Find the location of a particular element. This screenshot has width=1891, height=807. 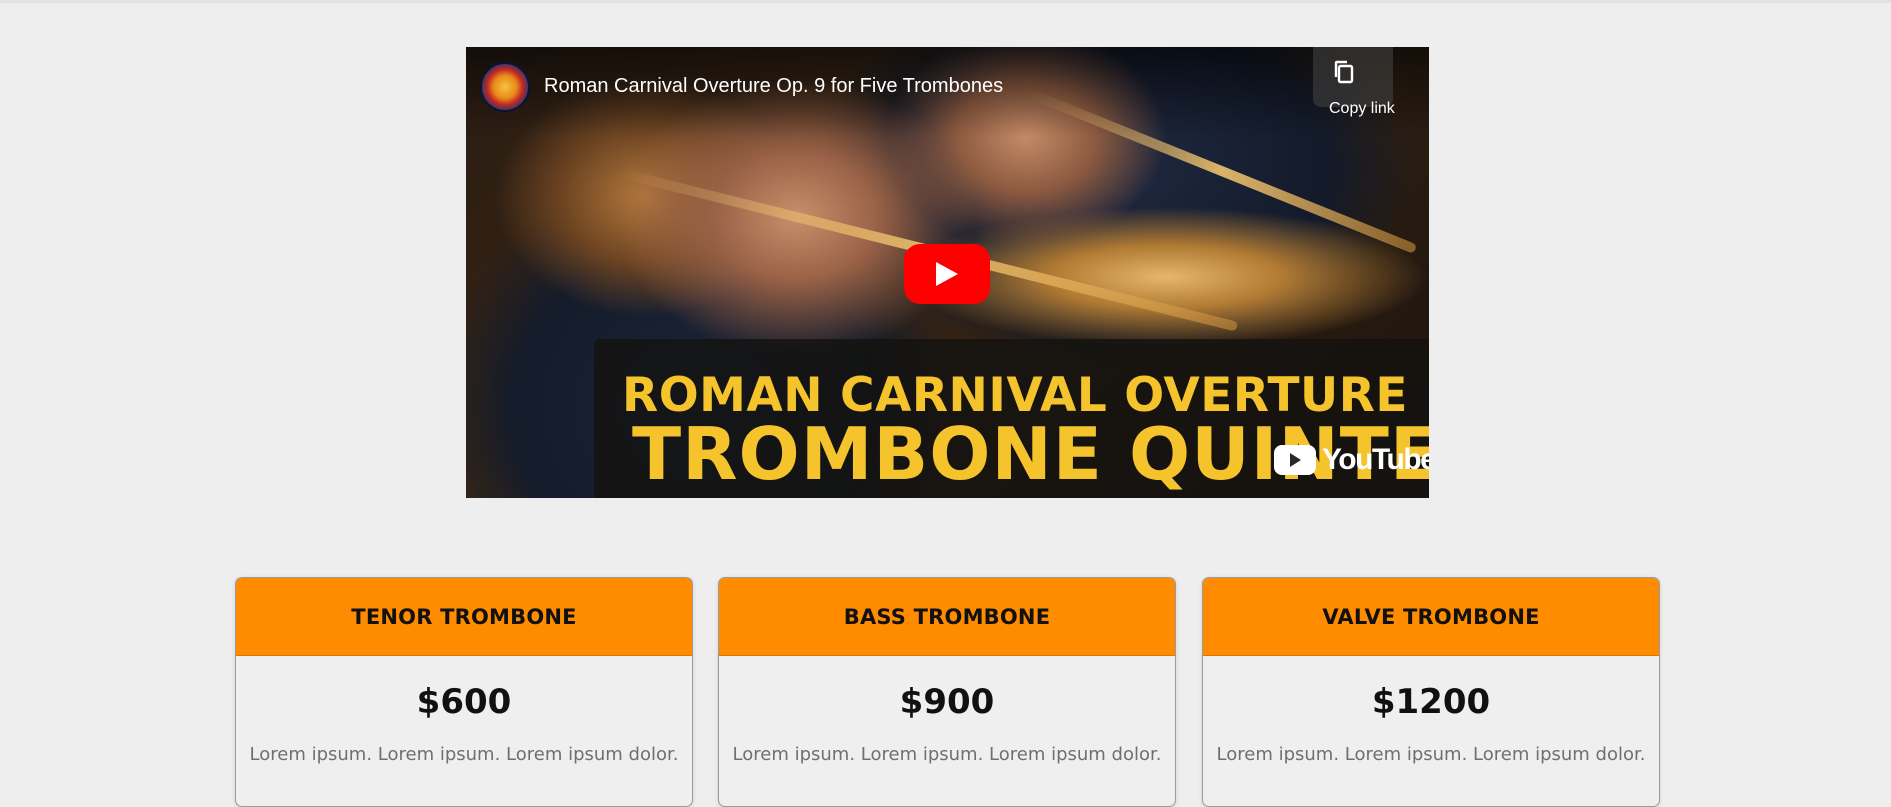

copy-icon is located at coordinates (1344, 72).